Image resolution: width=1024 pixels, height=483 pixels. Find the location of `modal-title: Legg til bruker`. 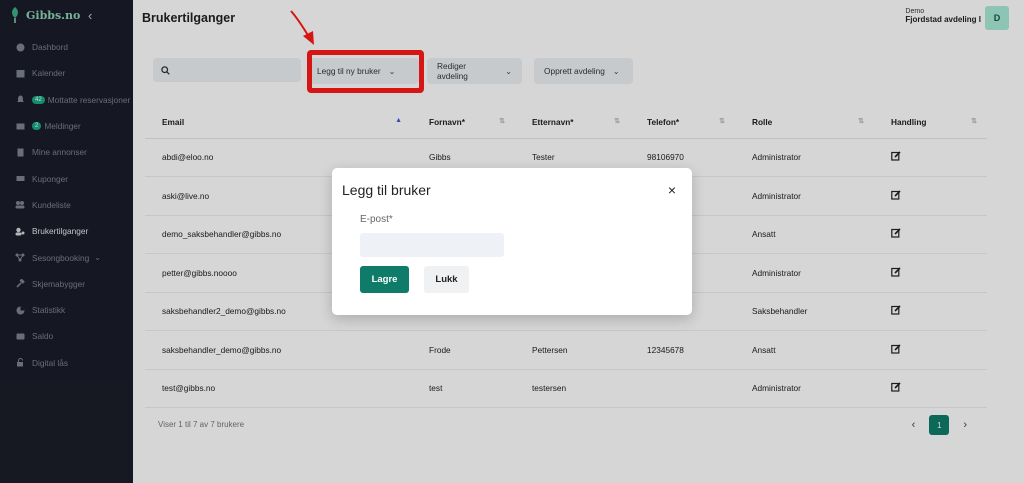

modal-title: Legg til bruker is located at coordinates (386, 190).